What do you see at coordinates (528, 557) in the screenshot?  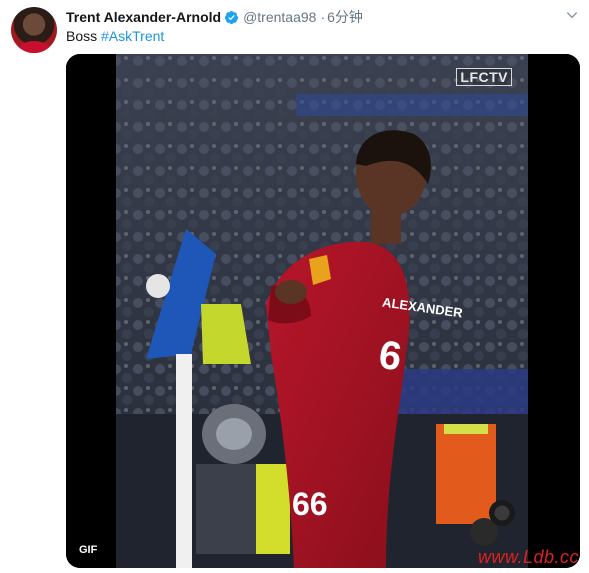 I see `watermark-text: www.Ldb.cc` at bounding box center [528, 557].